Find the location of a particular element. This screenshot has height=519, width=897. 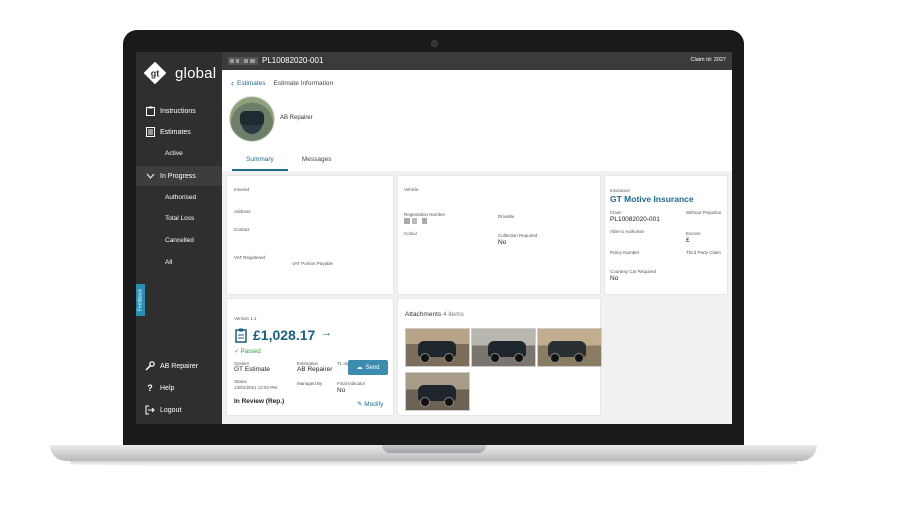

estimate-document-icon is located at coordinates (241, 335).